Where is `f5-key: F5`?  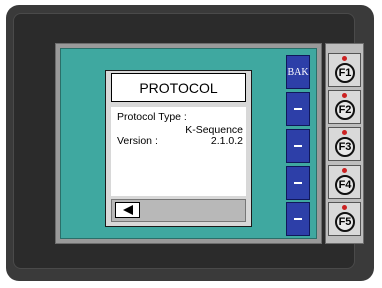
f5-key: F5 is located at coordinates (344, 219).